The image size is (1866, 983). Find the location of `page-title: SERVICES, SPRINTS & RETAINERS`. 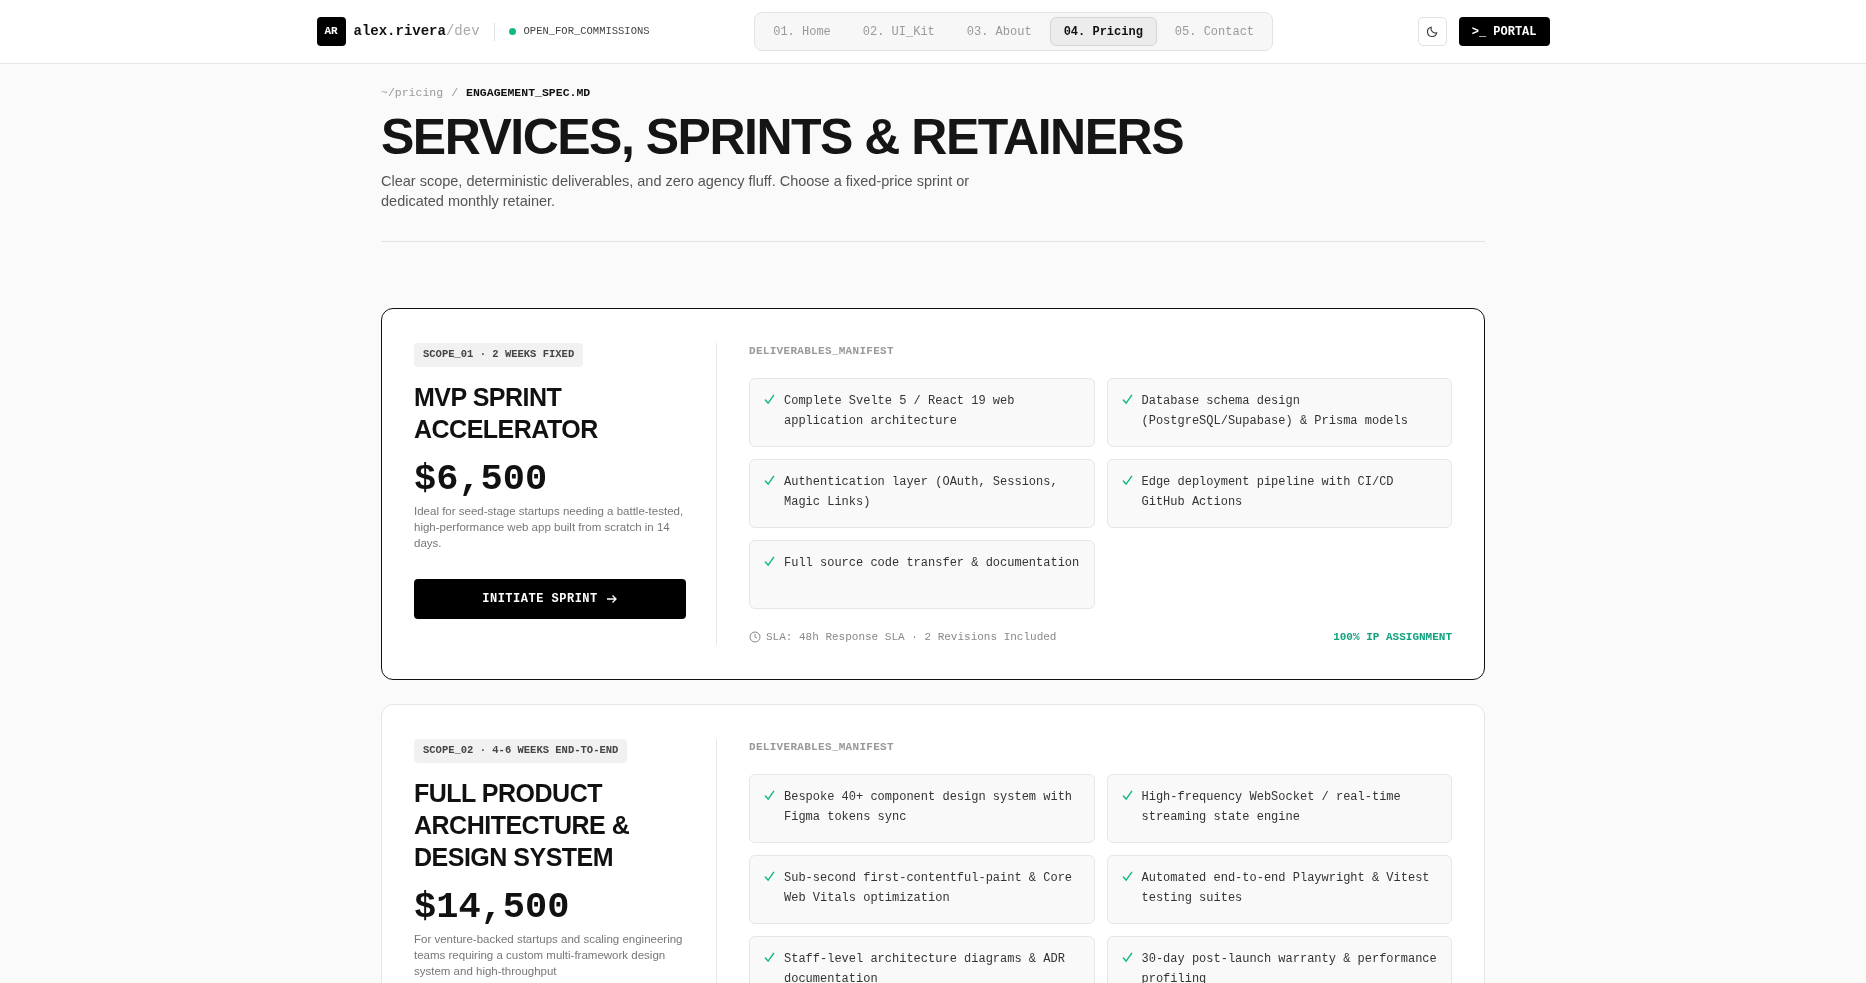

page-title: SERVICES, SPRINTS & RETAINERS is located at coordinates (783, 138).